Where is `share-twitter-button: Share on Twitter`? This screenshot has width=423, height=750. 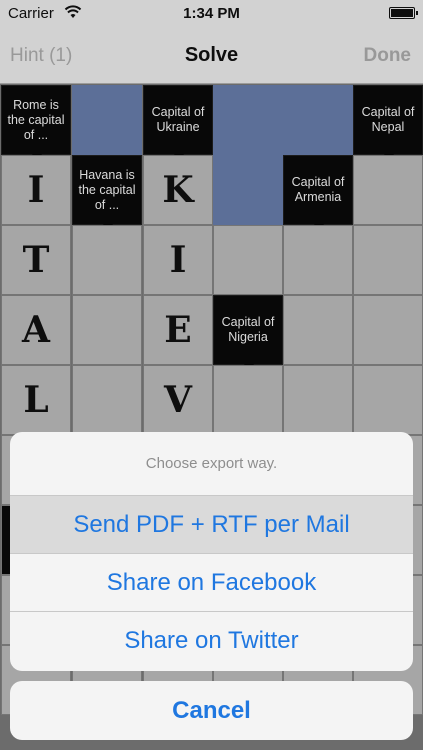 share-twitter-button: Share on Twitter is located at coordinates (211, 641).